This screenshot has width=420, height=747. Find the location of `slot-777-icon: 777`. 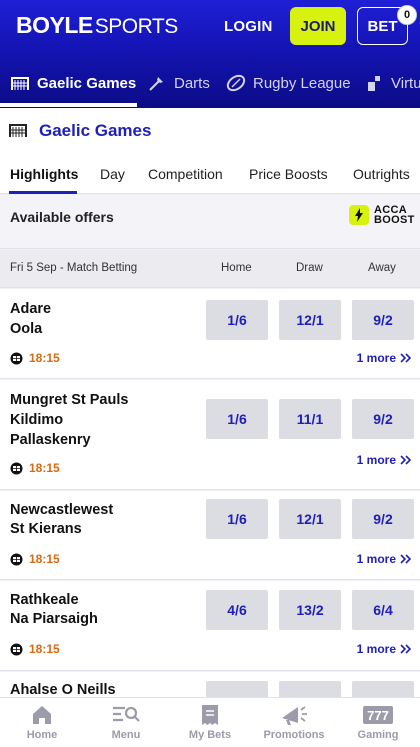

slot-777-icon: 777 is located at coordinates (378, 715).